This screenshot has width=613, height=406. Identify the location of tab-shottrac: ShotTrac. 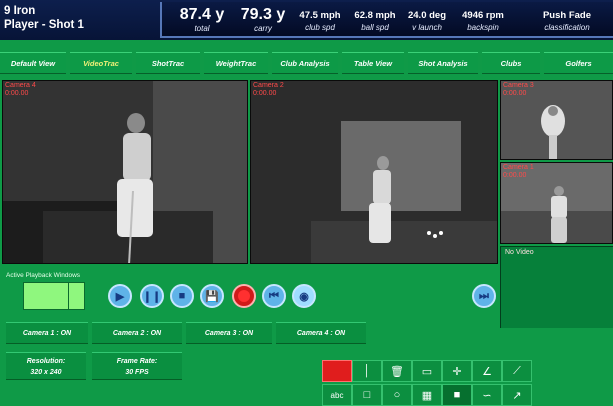
(168, 63).